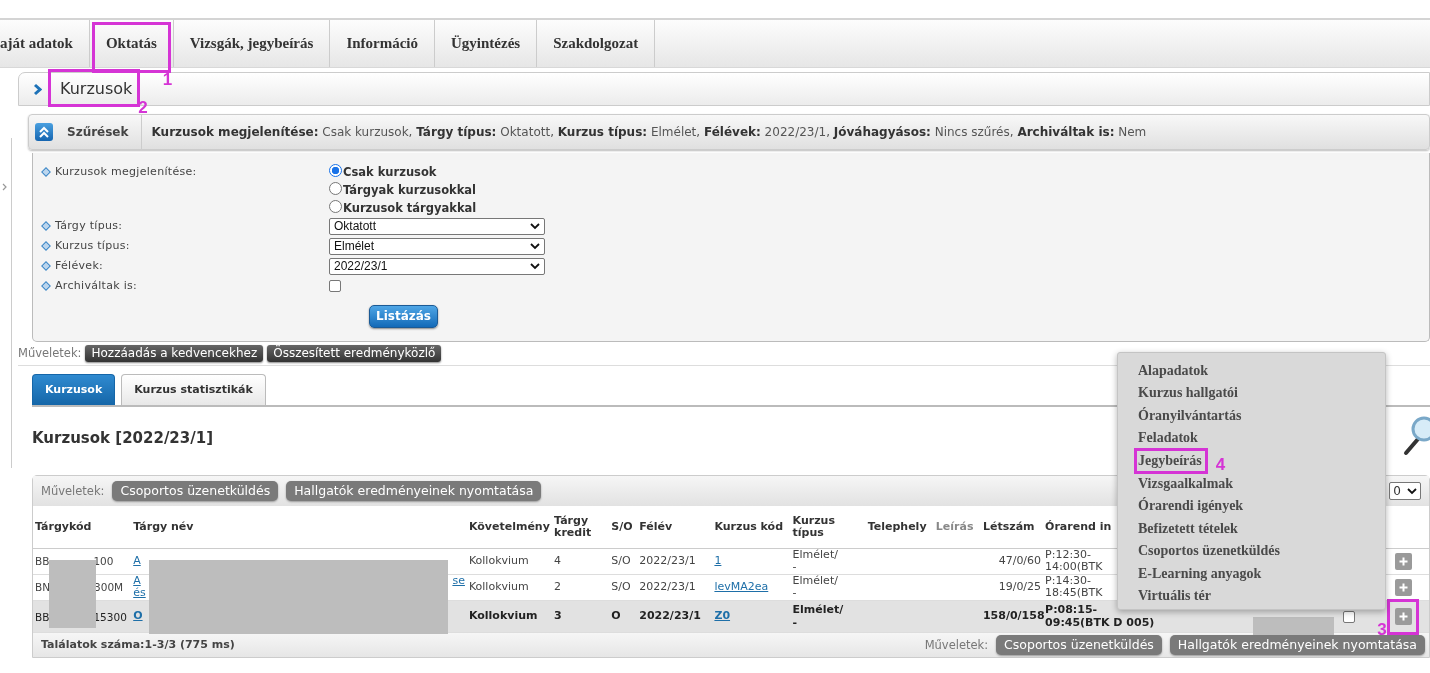 This screenshot has width=1430, height=673. What do you see at coordinates (1173, 370) in the screenshot?
I see `menu-item: Alapadatok` at bounding box center [1173, 370].